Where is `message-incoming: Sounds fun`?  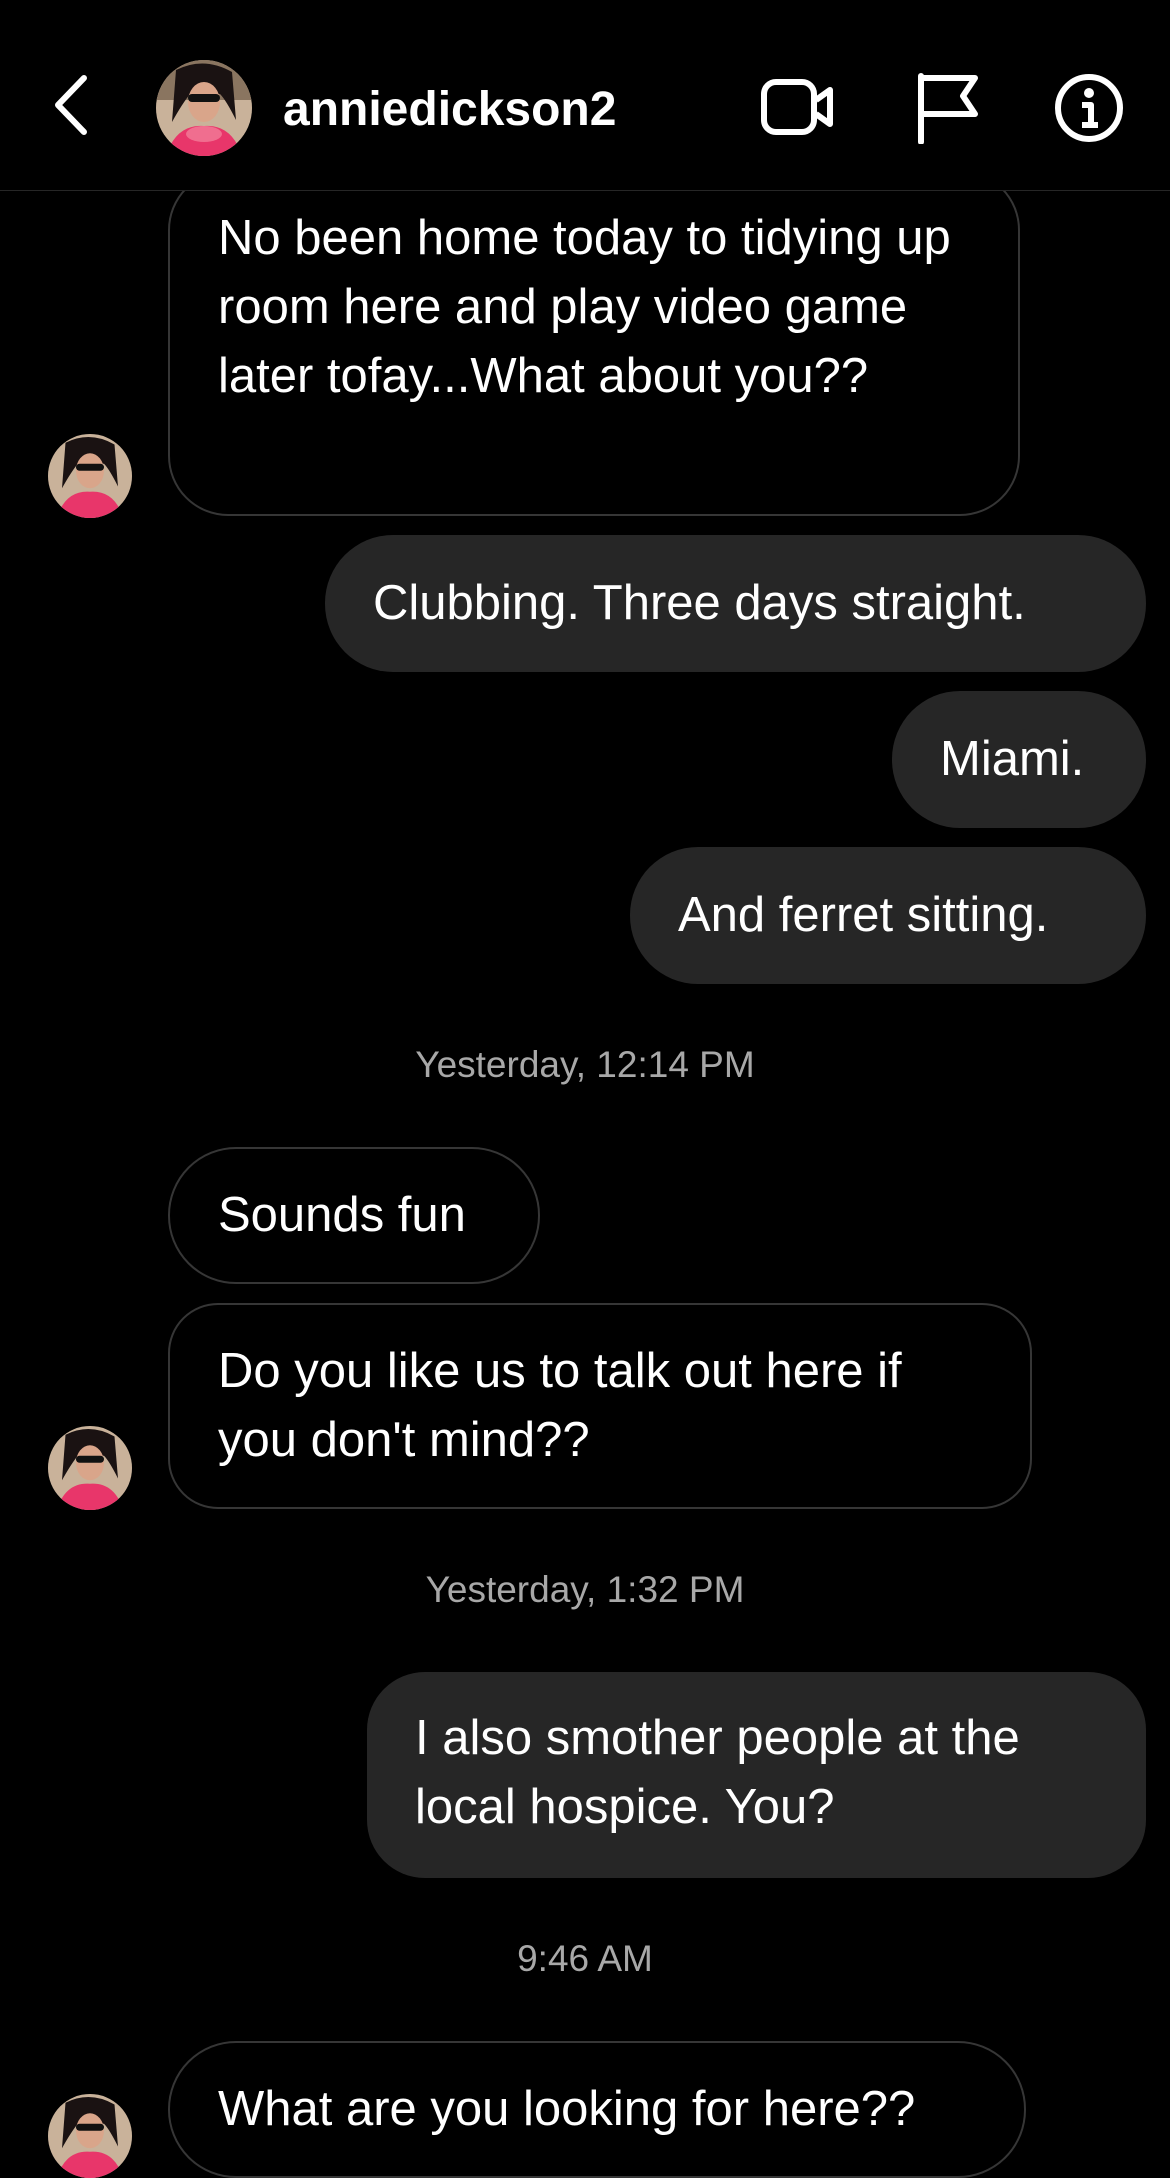
message-incoming: Sounds fun is located at coordinates (354, 1215).